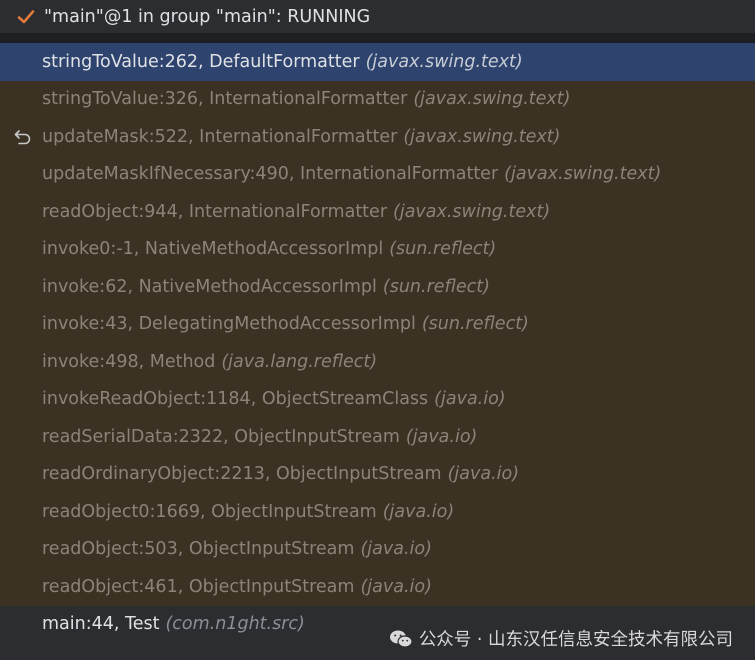 Image resolution: width=755 pixels, height=660 pixels. I want to click on watermark-text: 公众号 · 山东汉任信息安全技术有限公司, so click(575, 640).